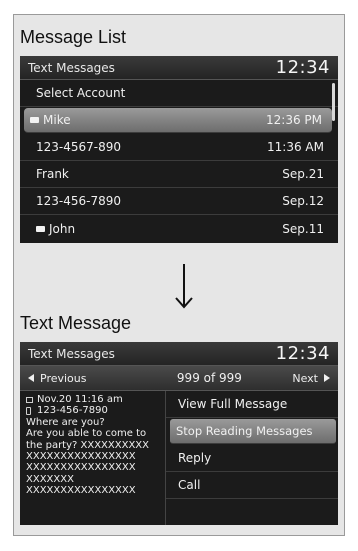 This screenshot has height=551, width=358. I want to click on list-item-number-1: 123-4567-890 11:36 AM, so click(179, 147).